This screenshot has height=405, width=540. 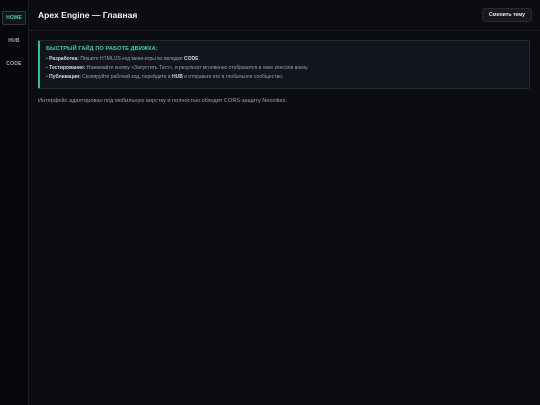 What do you see at coordinates (177, 77) in the screenshot?
I see `guide-item-keyword: HUB` at bounding box center [177, 77].